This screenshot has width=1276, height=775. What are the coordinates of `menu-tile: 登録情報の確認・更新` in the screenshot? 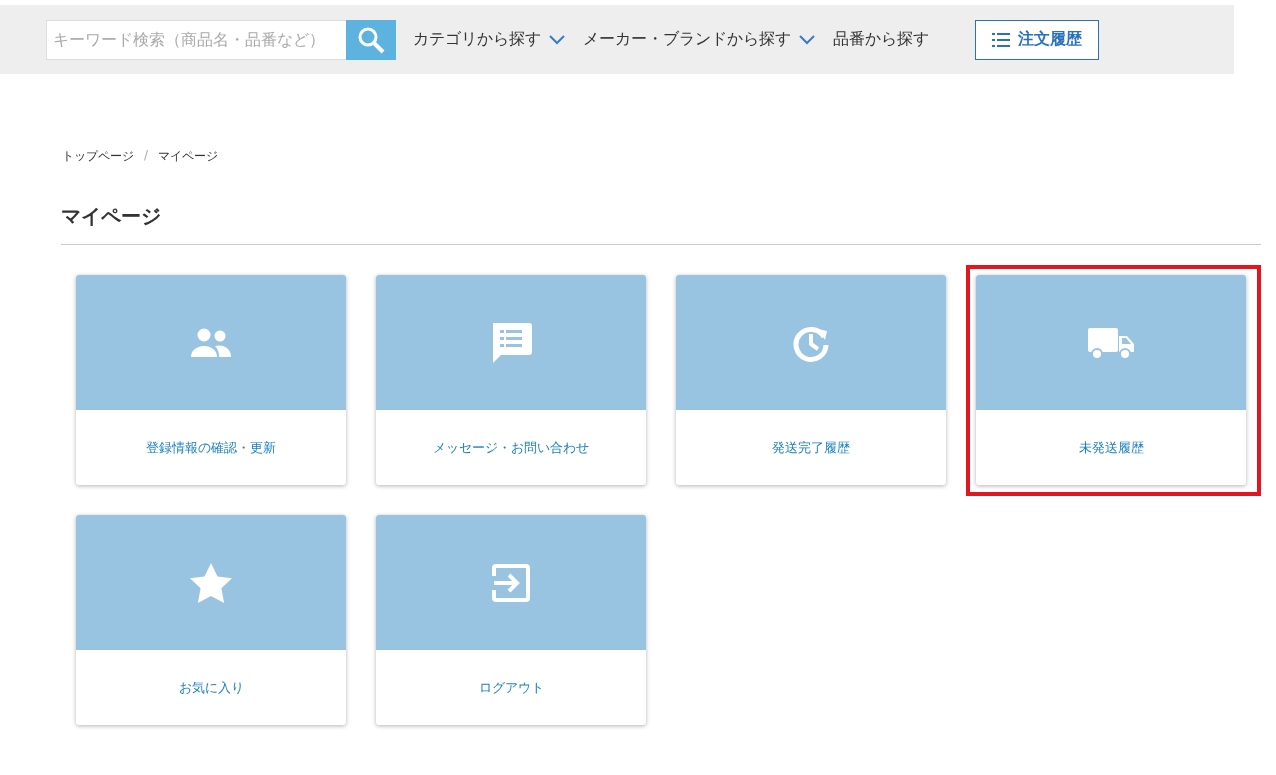 It's located at (211, 380).